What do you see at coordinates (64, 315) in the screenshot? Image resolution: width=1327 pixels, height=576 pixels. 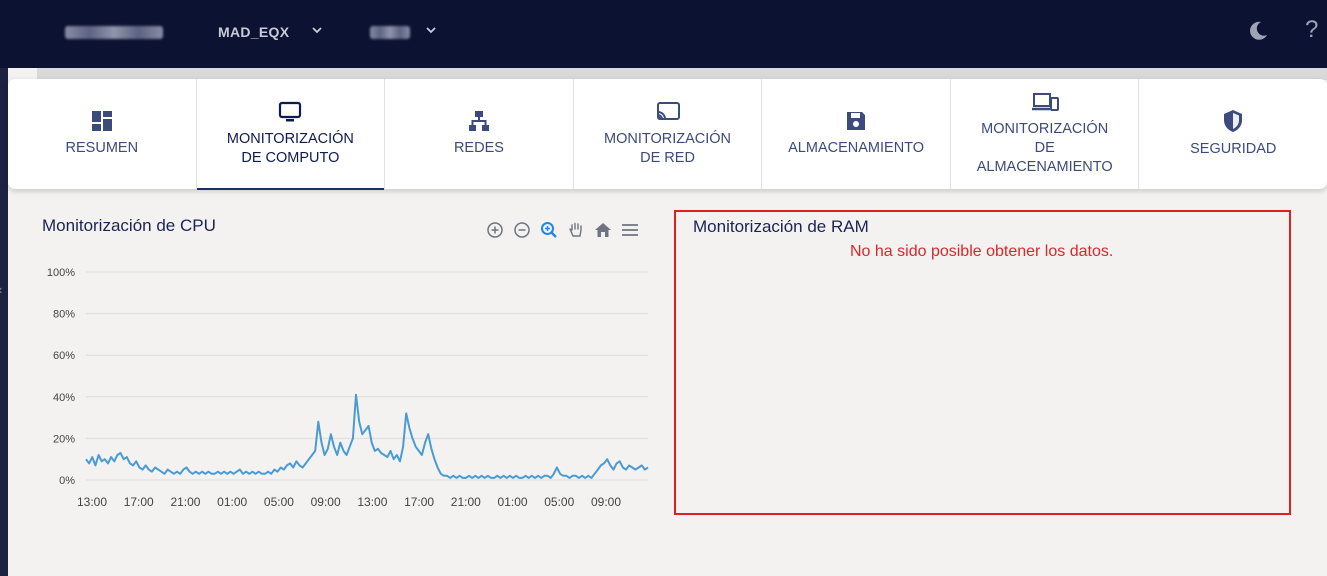 I see `y-tick-label: 80%` at bounding box center [64, 315].